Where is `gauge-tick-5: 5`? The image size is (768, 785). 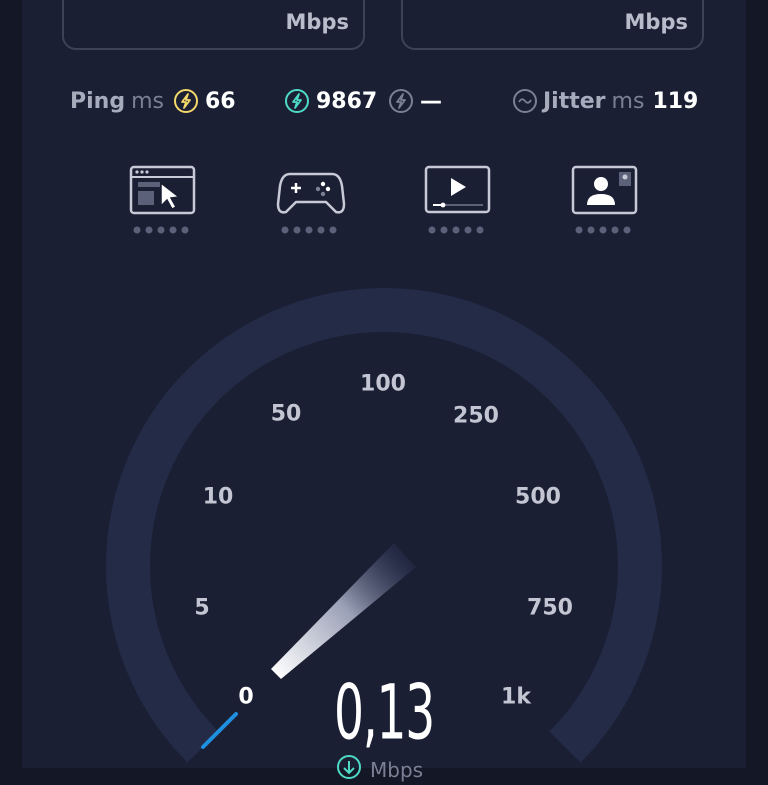
gauge-tick-5: 5 is located at coordinates (202, 608).